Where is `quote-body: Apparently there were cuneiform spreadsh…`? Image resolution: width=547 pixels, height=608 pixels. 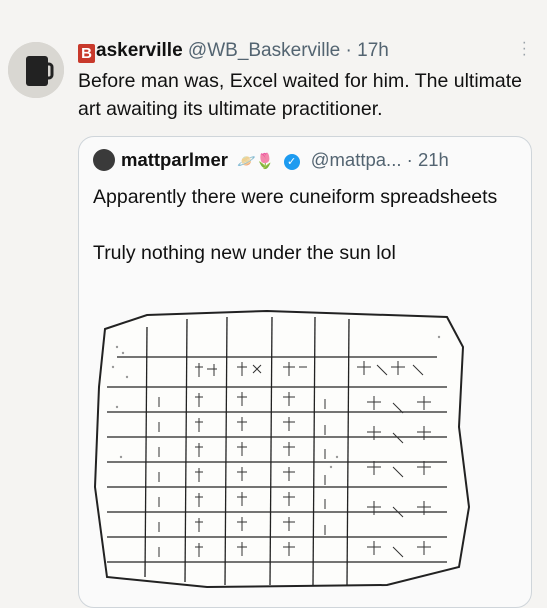 quote-body: Apparently there were cuneiform spreadsh… is located at coordinates (303, 225).